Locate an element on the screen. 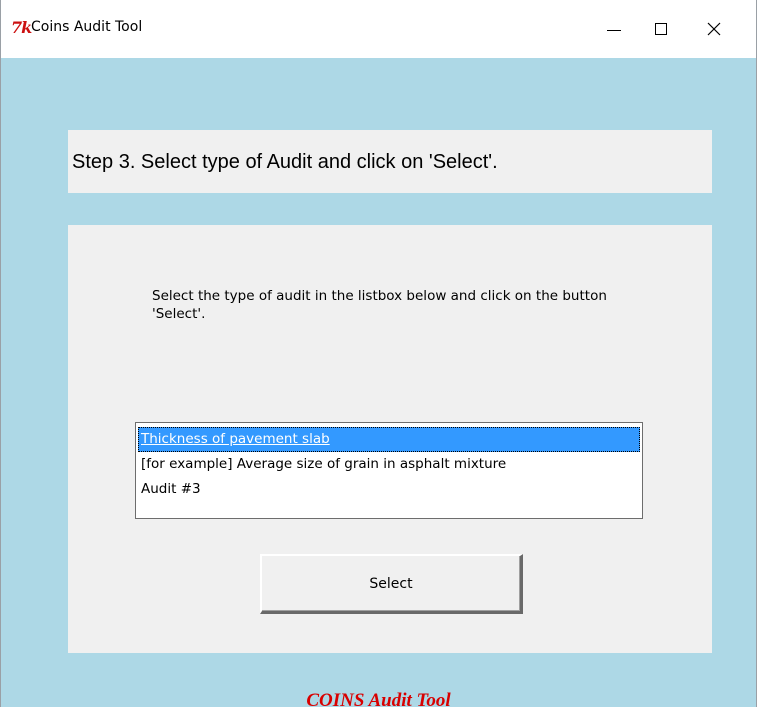 This screenshot has width=757, height=707. select-button-label: Select is located at coordinates (391, 583).